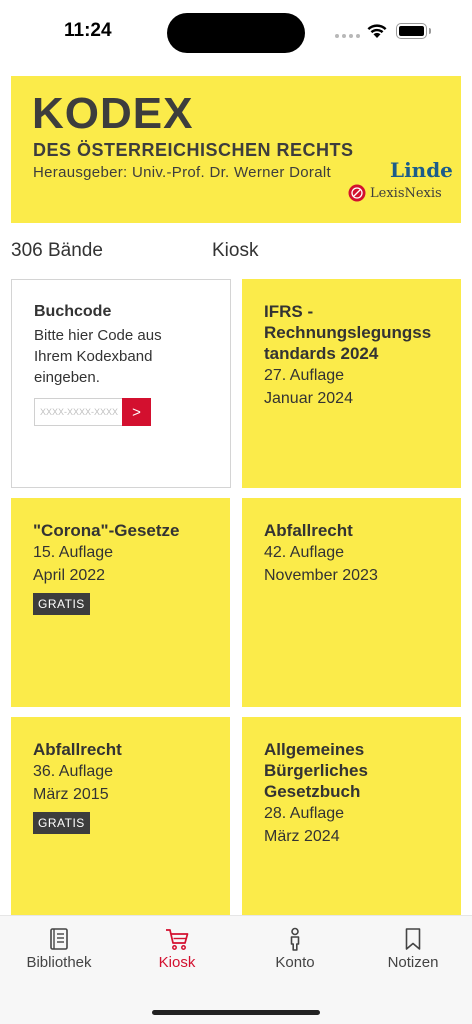 The image size is (472, 1024). Describe the element at coordinates (88, 30) in the screenshot. I see `status-time: 11:24` at that location.